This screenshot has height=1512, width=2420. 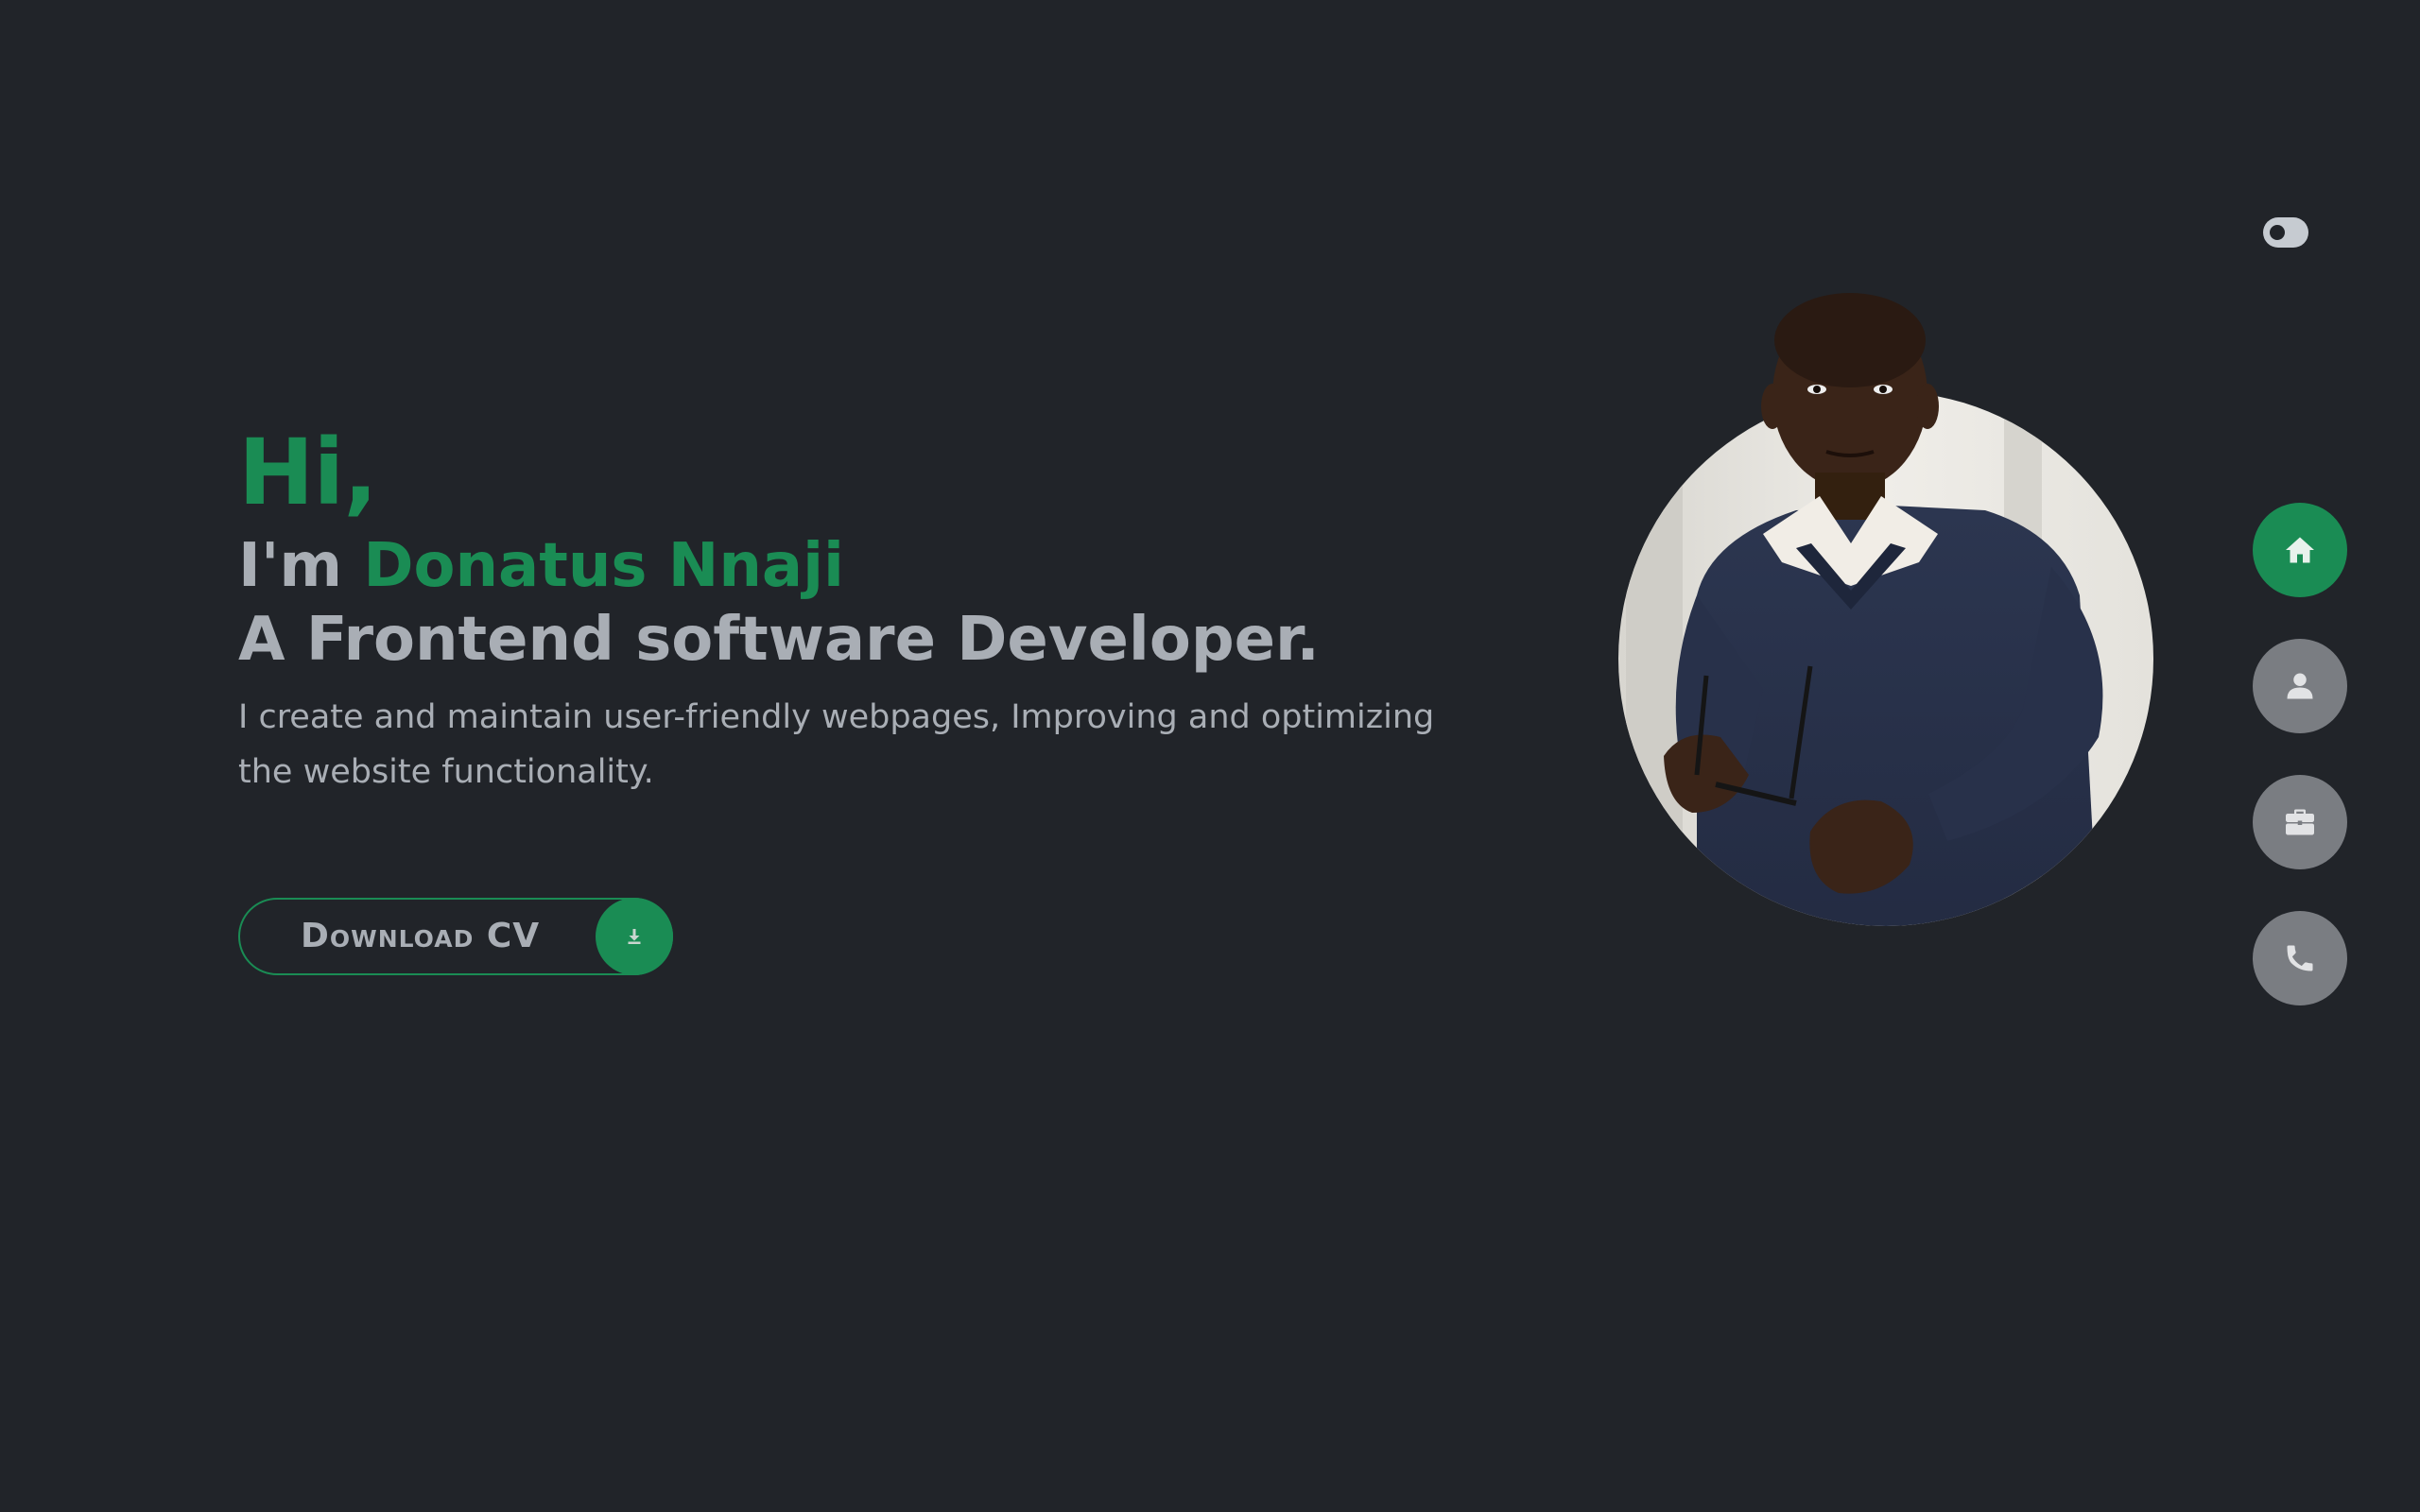 What do you see at coordinates (2277, 232) in the screenshot?
I see `toggle-knob` at bounding box center [2277, 232].